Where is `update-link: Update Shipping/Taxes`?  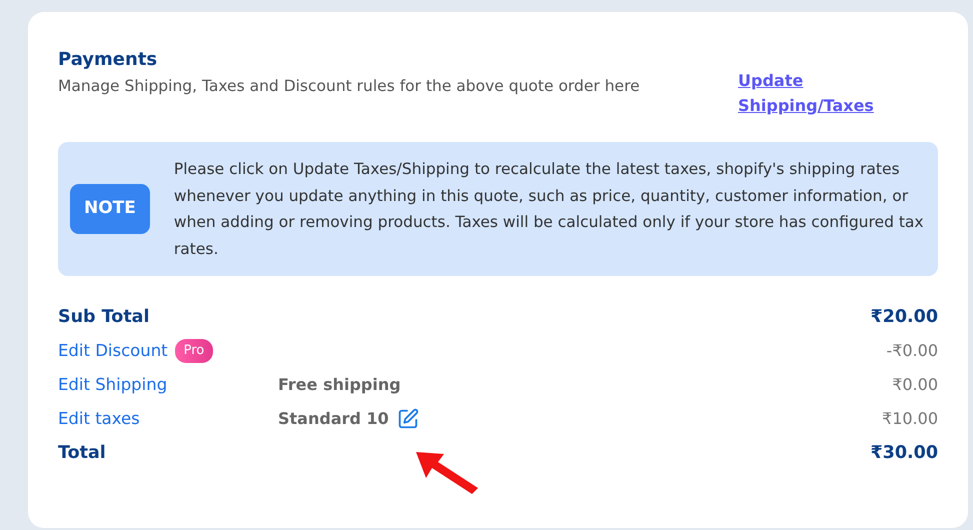
update-link: Update Shipping/Taxes is located at coordinates (818, 93).